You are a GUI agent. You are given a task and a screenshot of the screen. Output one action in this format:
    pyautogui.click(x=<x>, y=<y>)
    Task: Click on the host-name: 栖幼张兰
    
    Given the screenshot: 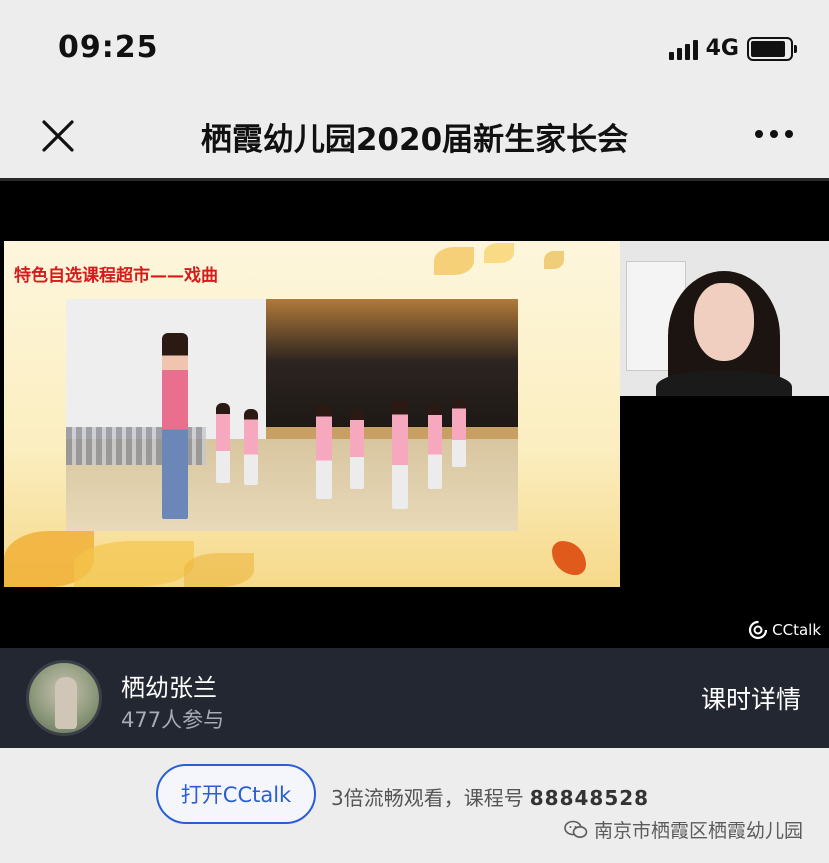 What is the action you would take?
    pyautogui.click(x=169, y=688)
    